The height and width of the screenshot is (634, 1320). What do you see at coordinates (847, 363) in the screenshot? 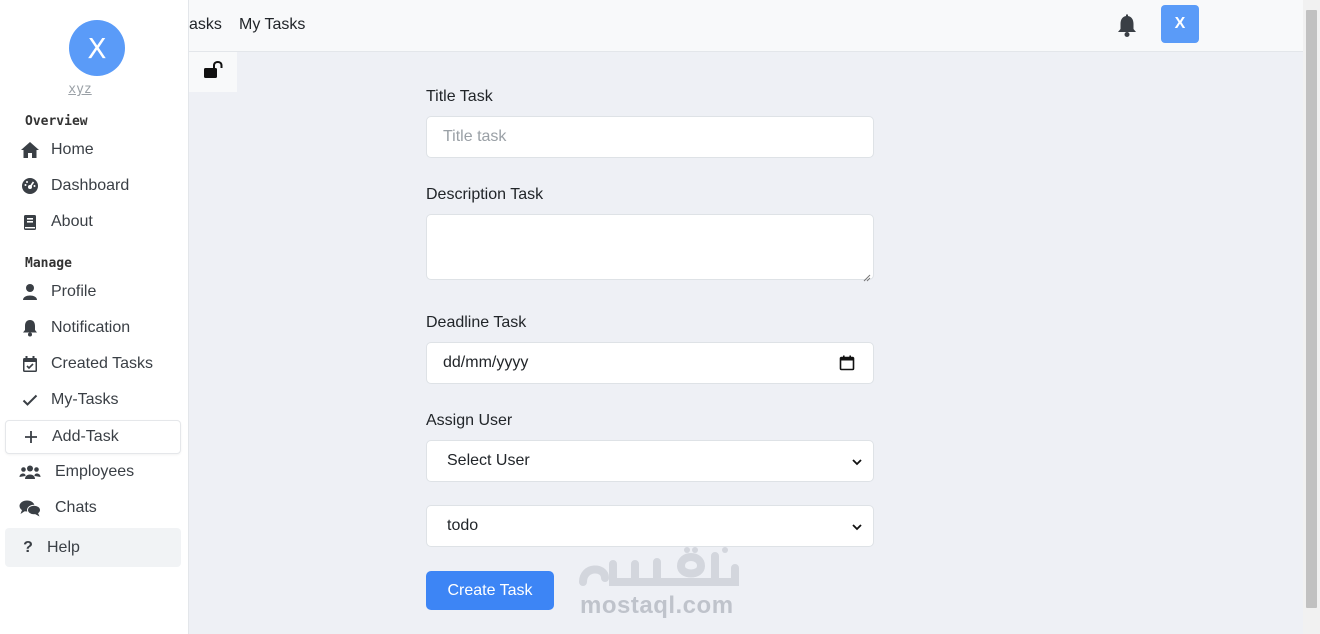
I see `calendar-icon` at bounding box center [847, 363].